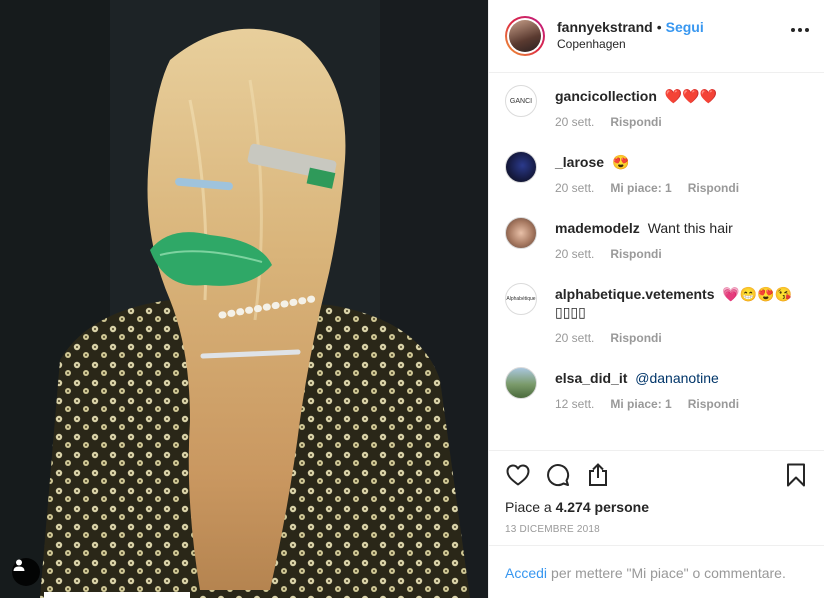 This screenshot has width=824, height=598. I want to click on more-options-icon, so click(800, 30).